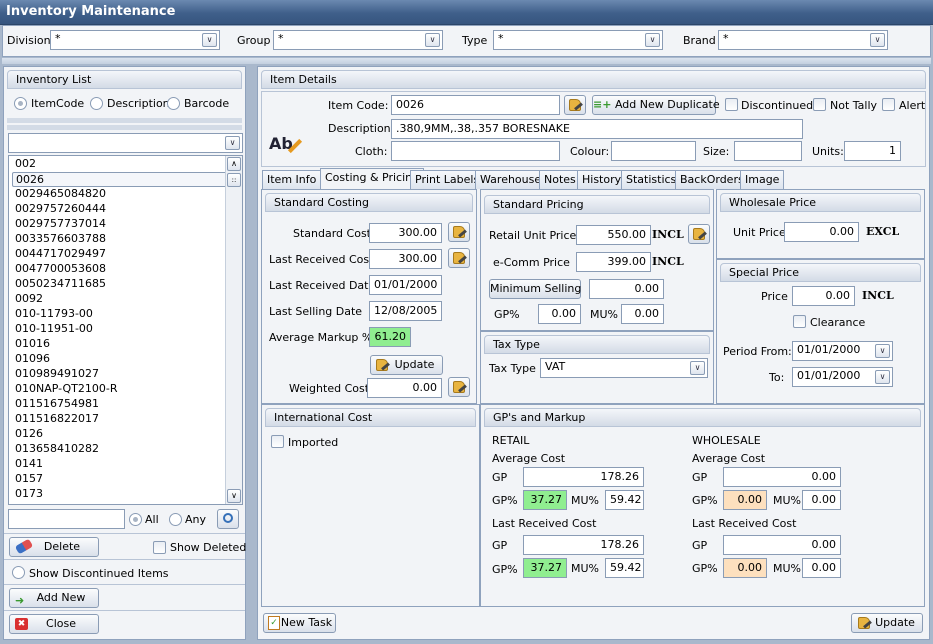 The height and width of the screenshot is (644, 933). What do you see at coordinates (29, 494) in the screenshot?
I see `list-item: 0173` at bounding box center [29, 494].